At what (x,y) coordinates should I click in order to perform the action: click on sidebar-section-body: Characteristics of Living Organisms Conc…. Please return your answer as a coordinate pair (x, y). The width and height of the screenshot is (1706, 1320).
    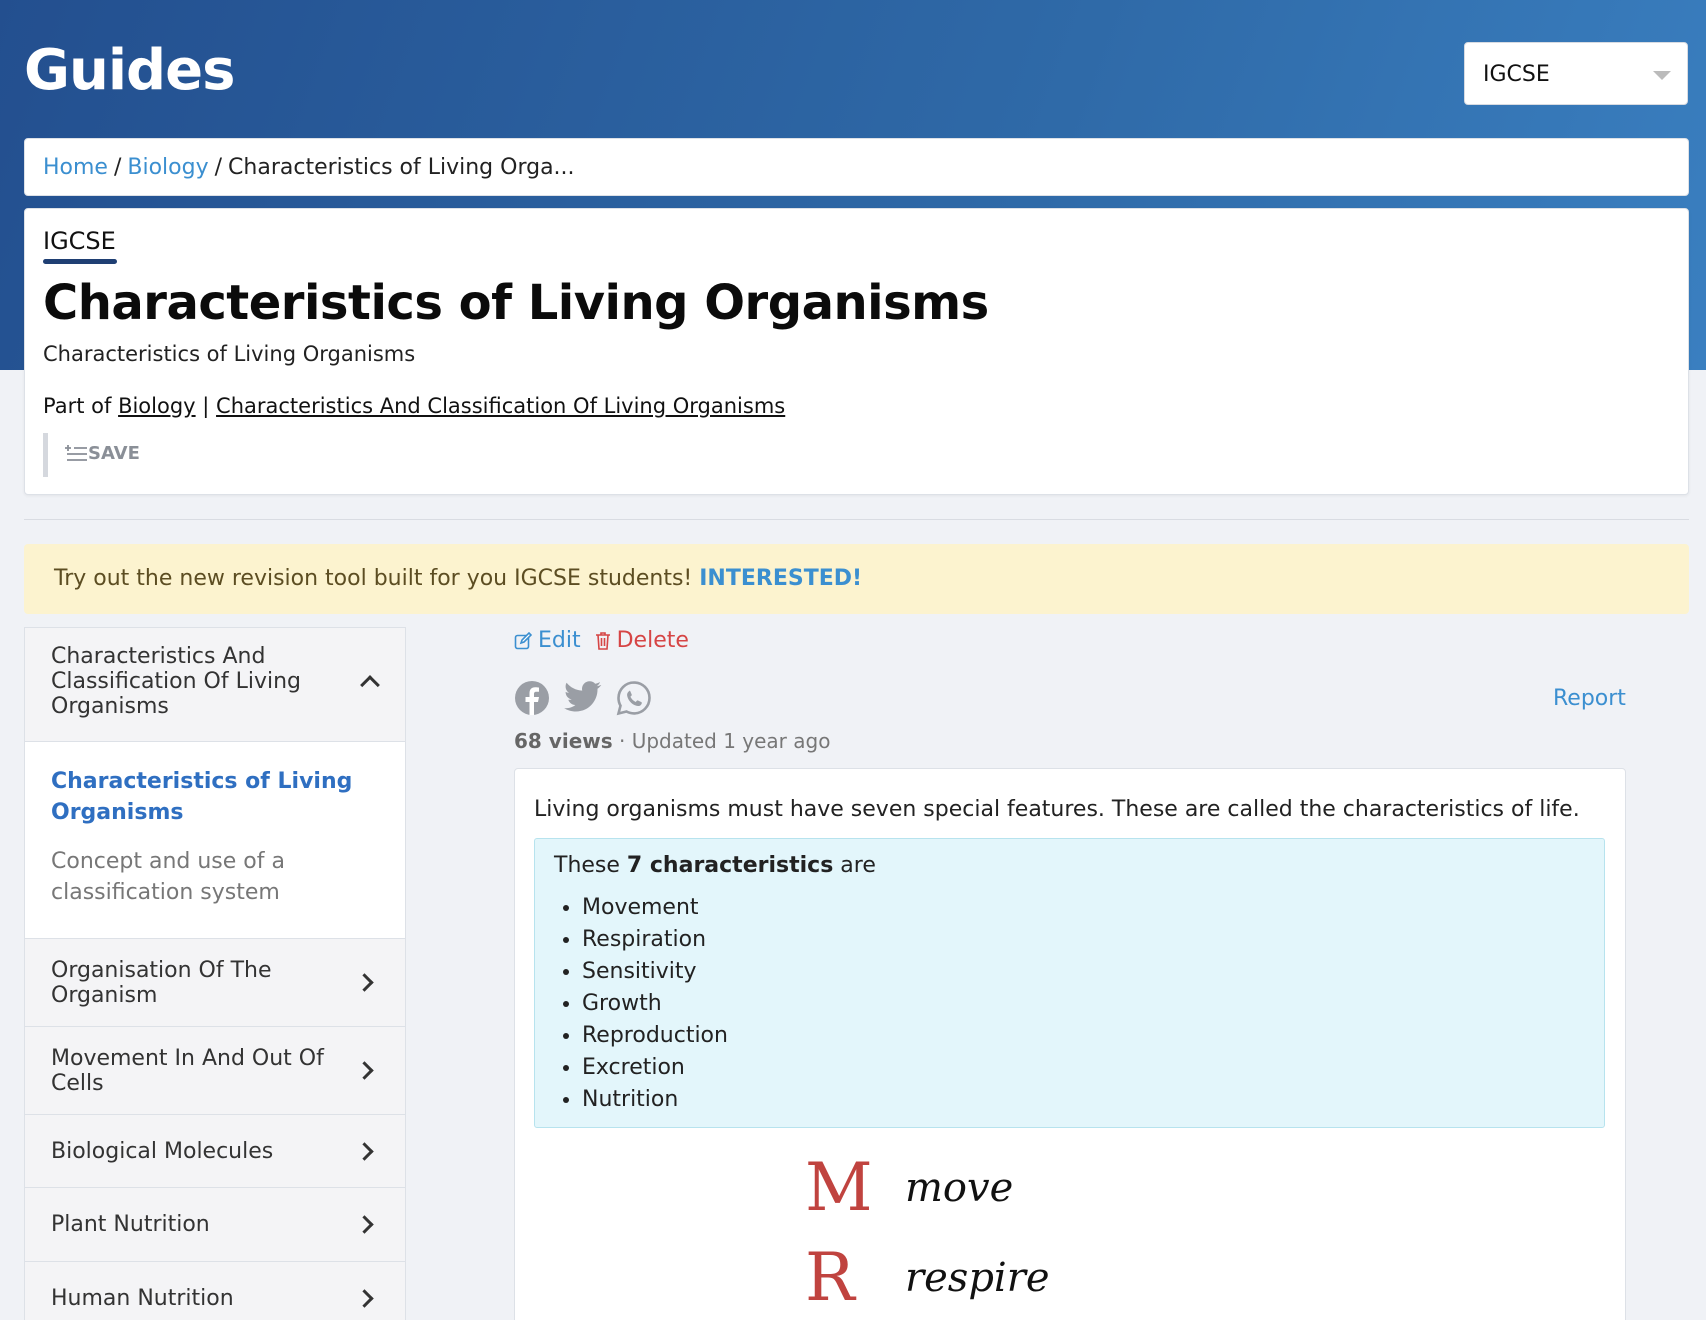
    Looking at the image, I should click on (215, 840).